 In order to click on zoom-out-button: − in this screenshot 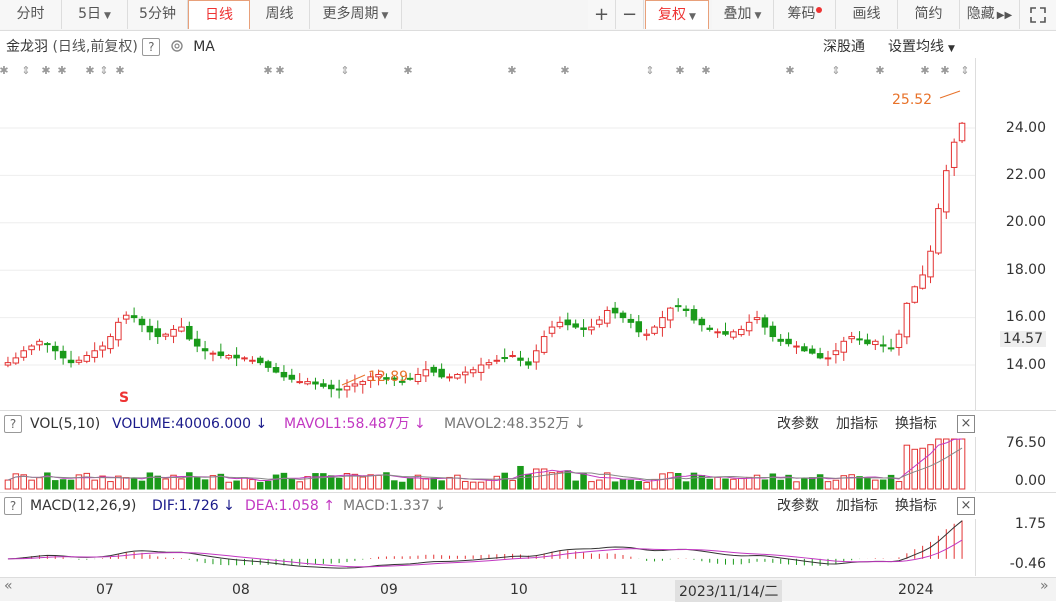, I will do `click(630, 14)`.